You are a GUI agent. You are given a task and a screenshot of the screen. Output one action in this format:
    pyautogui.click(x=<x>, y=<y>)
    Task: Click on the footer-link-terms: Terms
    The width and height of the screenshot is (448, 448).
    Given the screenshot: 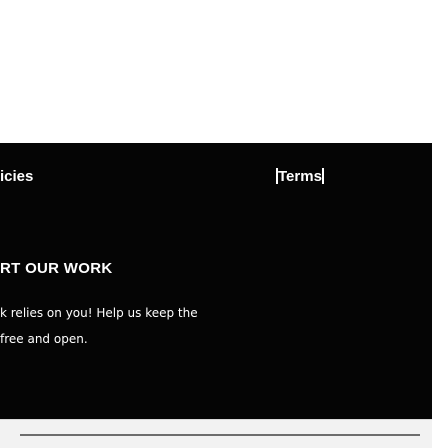 What is the action you would take?
    pyautogui.click(x=300, y=177)
    